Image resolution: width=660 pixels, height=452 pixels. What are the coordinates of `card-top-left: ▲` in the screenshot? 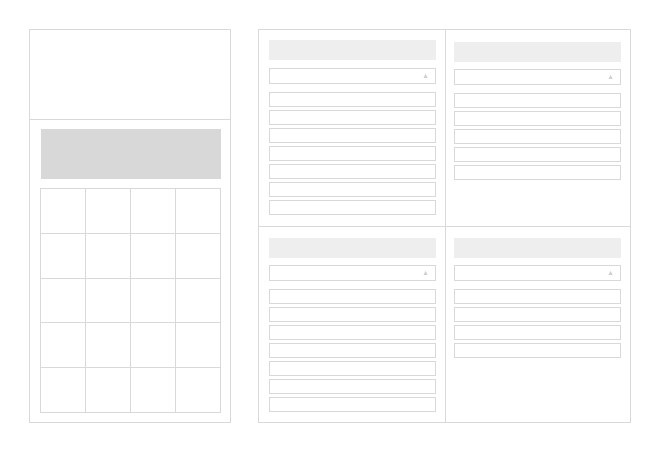 It's located at (352, 129).